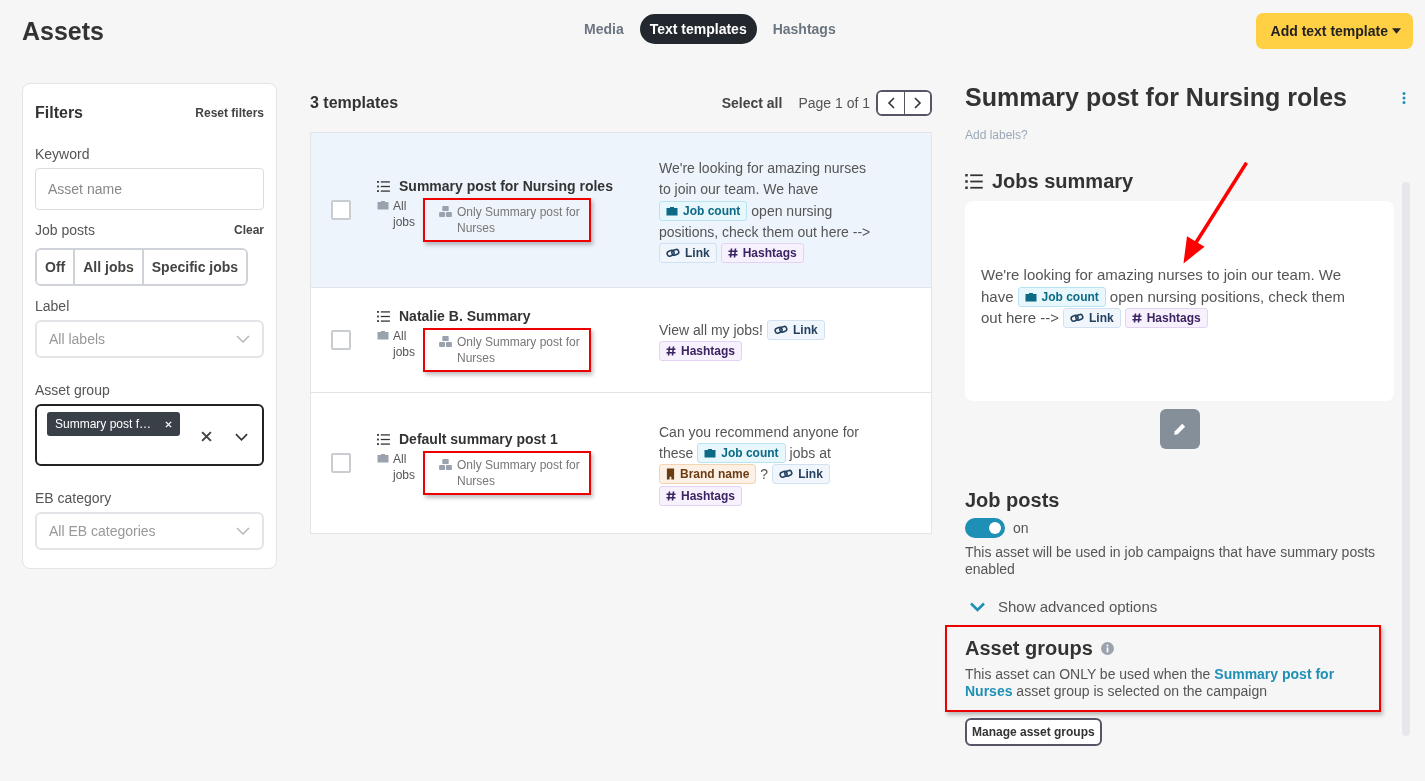 This screenshot has width=1425, height=781. I want to click on preview-text: Can you recommend anyone for, so click(759, 432).